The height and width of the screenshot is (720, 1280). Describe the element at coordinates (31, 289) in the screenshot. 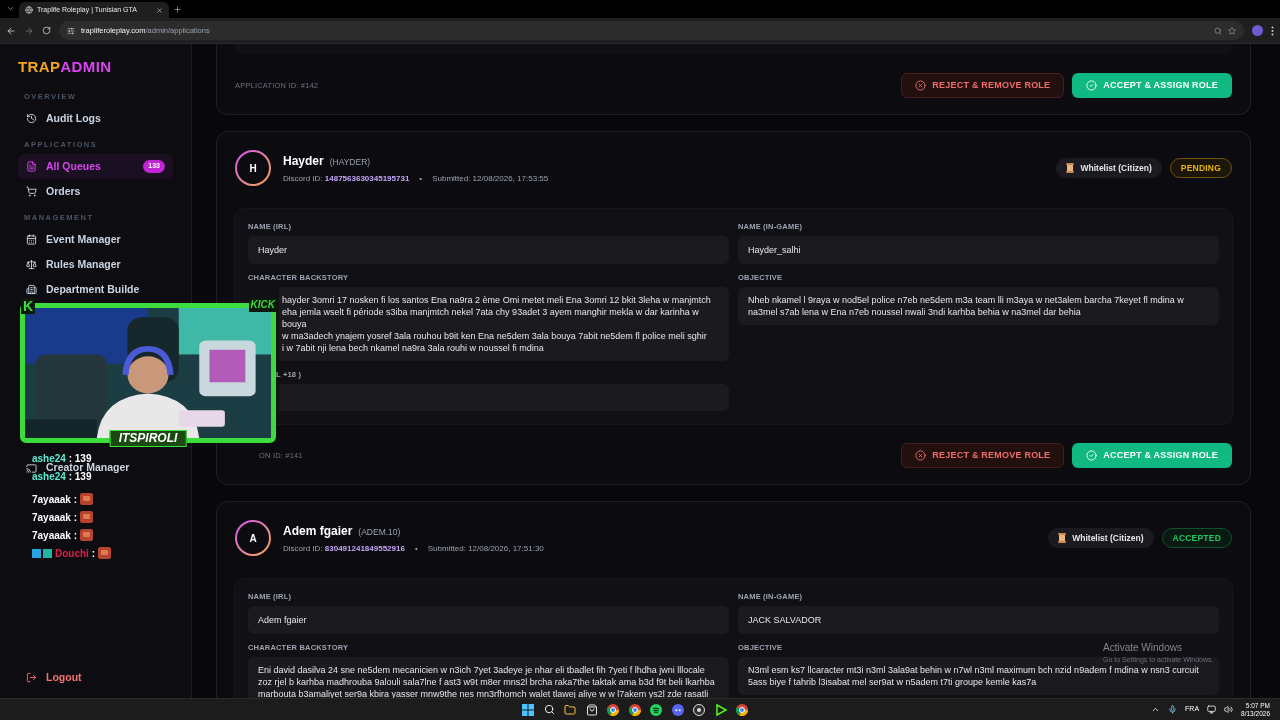

I see `building-icon` at that location.